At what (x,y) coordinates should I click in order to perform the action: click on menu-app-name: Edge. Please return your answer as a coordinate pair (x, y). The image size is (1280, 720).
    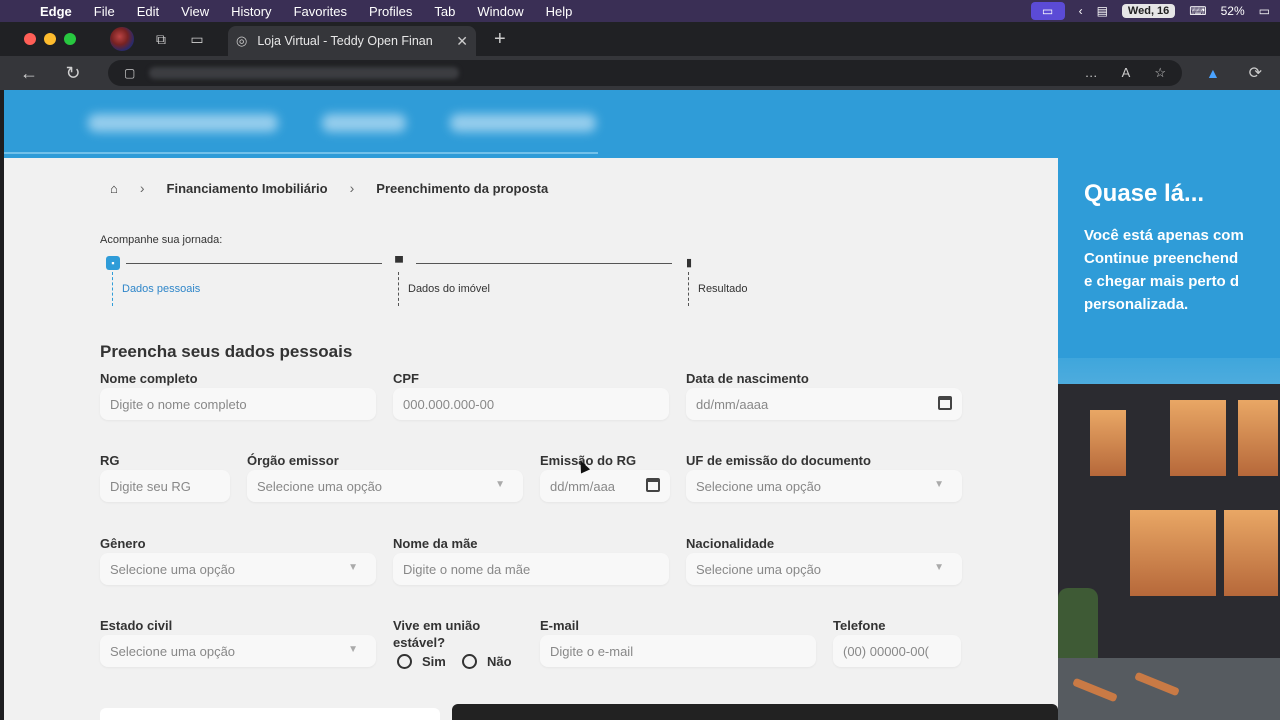
    Looking at the image, I should click on (56, 11).